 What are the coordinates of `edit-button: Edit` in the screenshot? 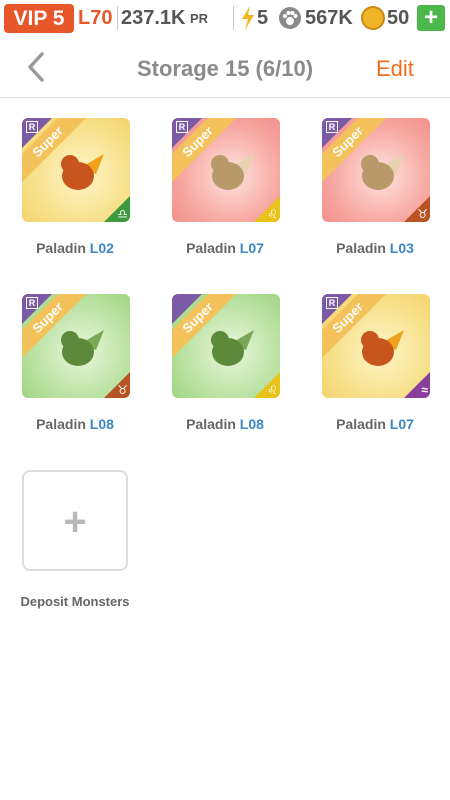 It's located at (395, 69).